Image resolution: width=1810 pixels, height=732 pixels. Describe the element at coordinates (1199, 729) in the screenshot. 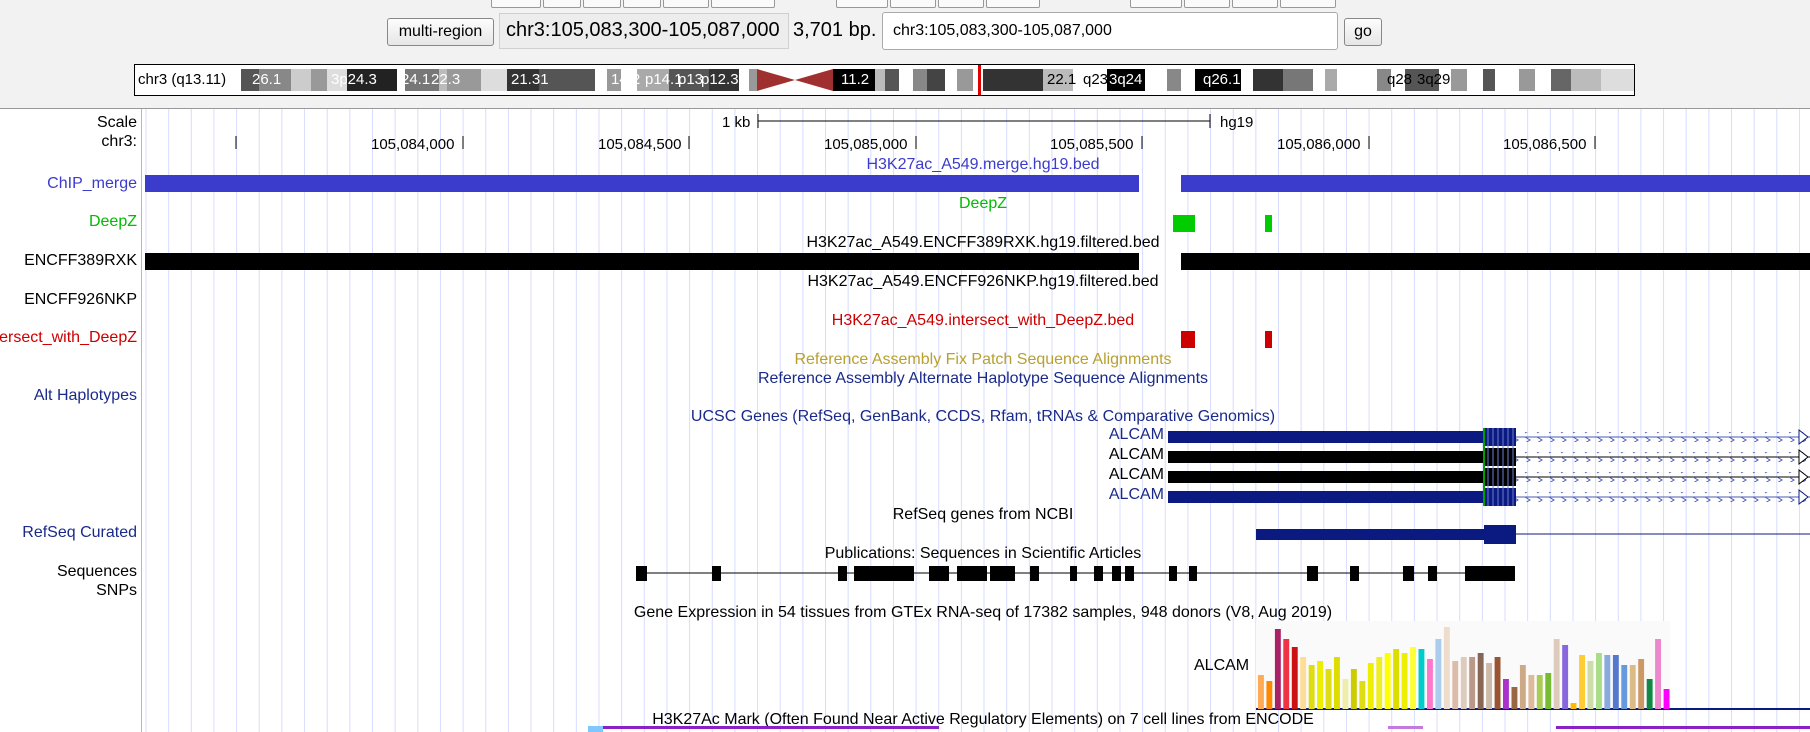

I see `h3k27ac-signal` at that location.